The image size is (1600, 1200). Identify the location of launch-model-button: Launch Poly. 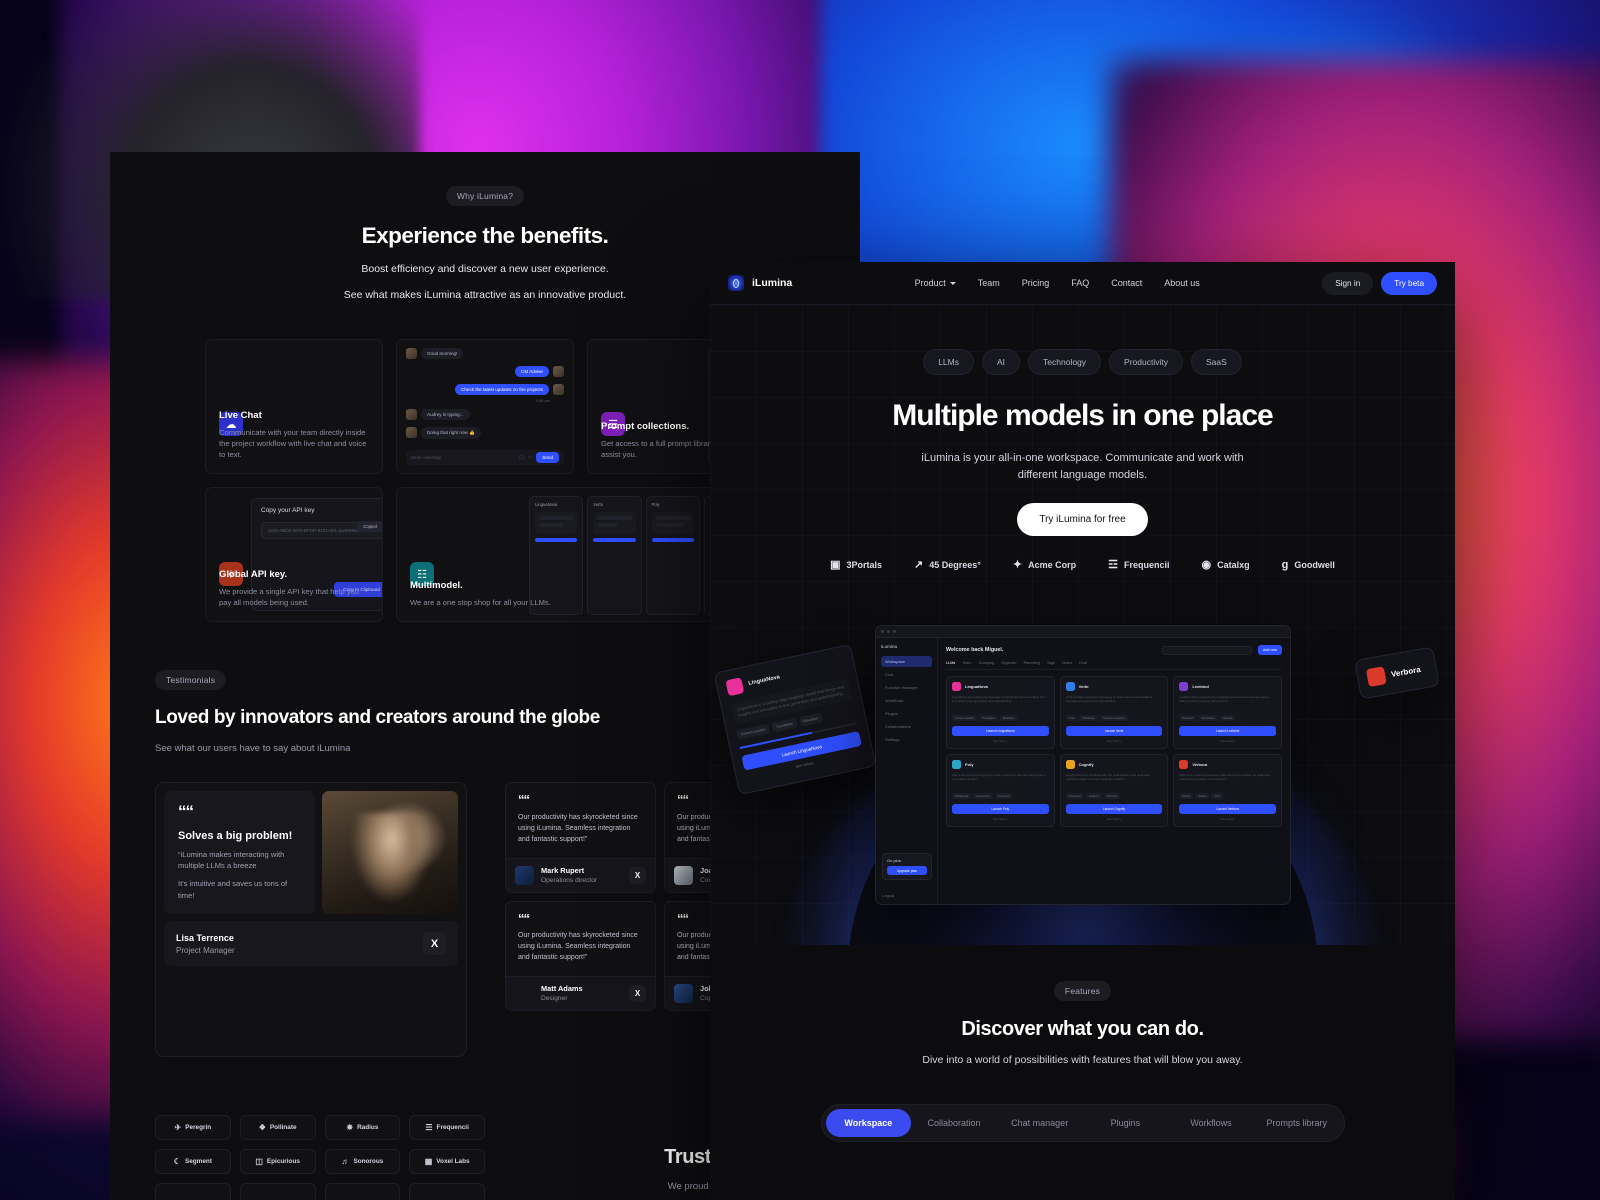
(1000, 809).